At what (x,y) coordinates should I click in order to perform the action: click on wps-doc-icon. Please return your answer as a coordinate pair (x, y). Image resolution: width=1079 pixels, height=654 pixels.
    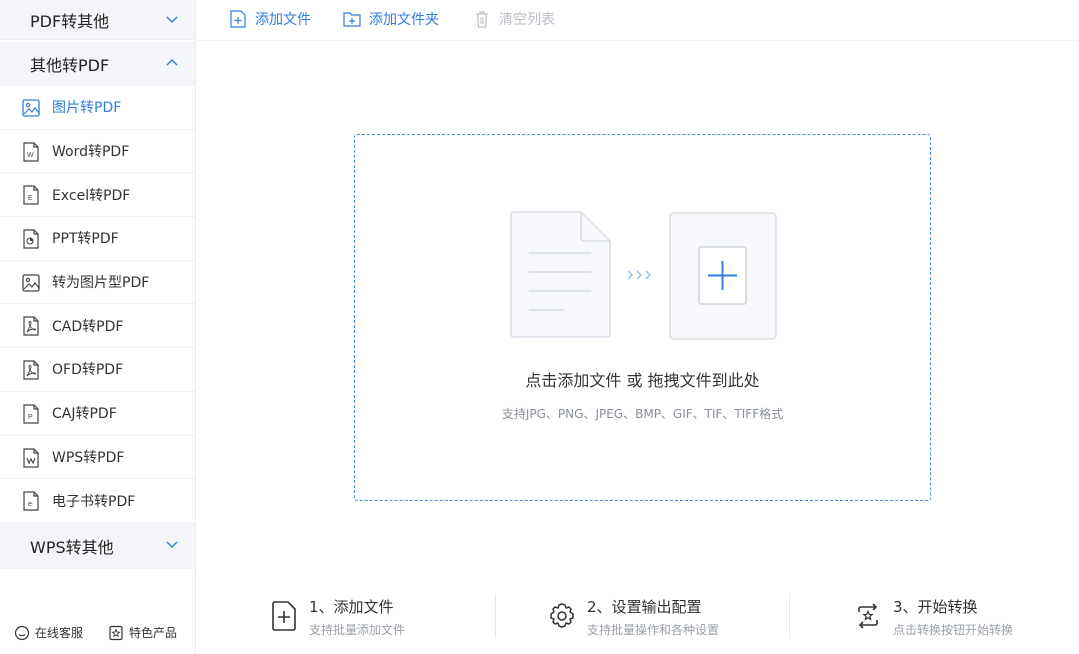
    Looking at the image, I should click on (31, 457).